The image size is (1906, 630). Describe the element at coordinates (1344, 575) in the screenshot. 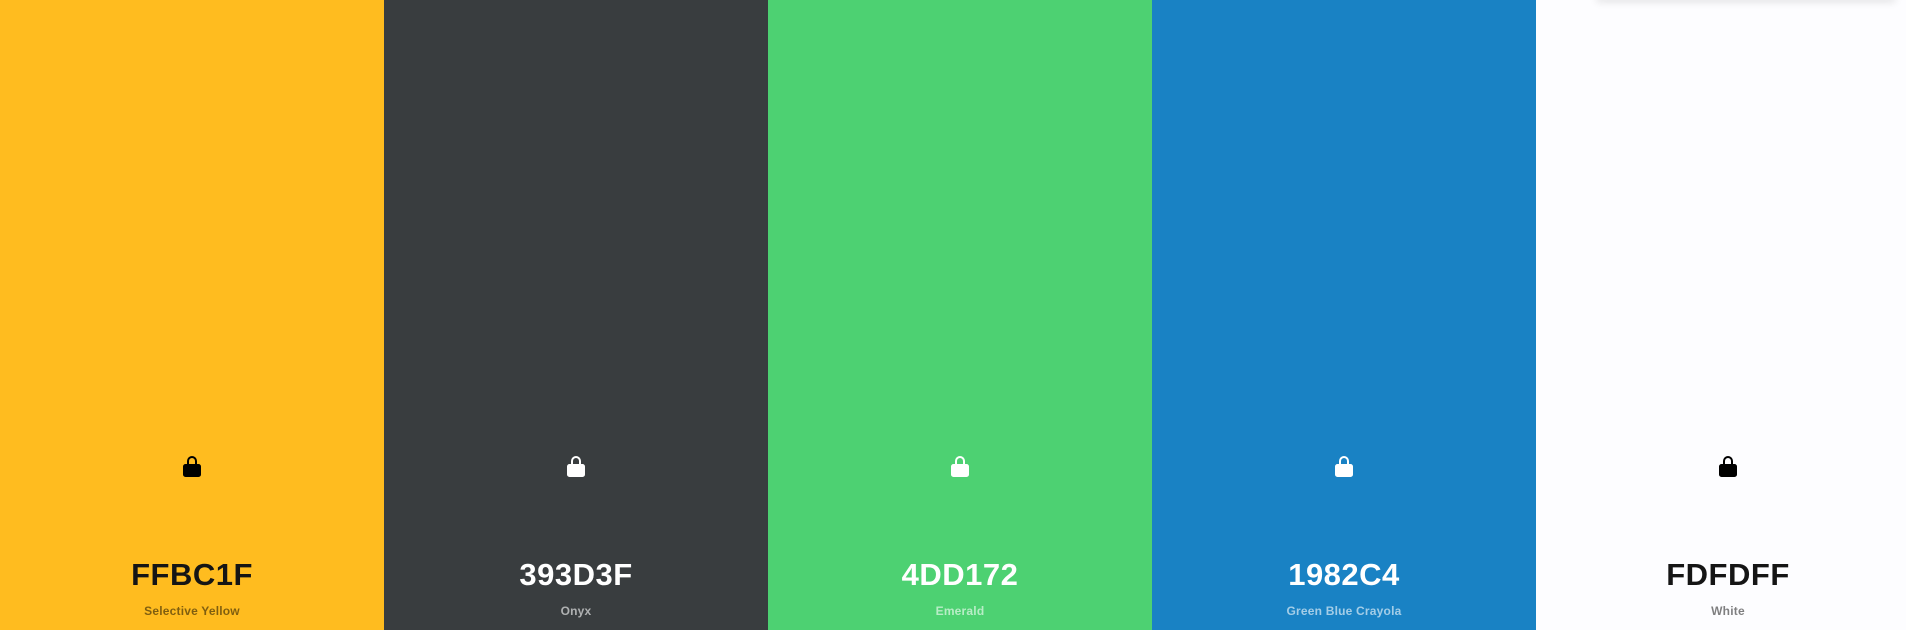

I see `hex-code: 1982C4` at that location.